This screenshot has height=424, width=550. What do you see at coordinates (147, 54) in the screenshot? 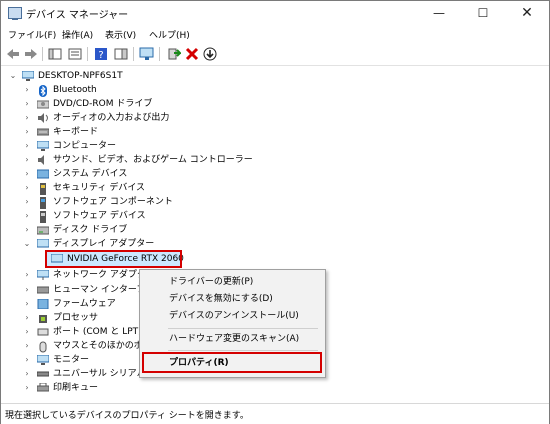
I see `scan-hardware-icon` at bounding box center [147, 54].